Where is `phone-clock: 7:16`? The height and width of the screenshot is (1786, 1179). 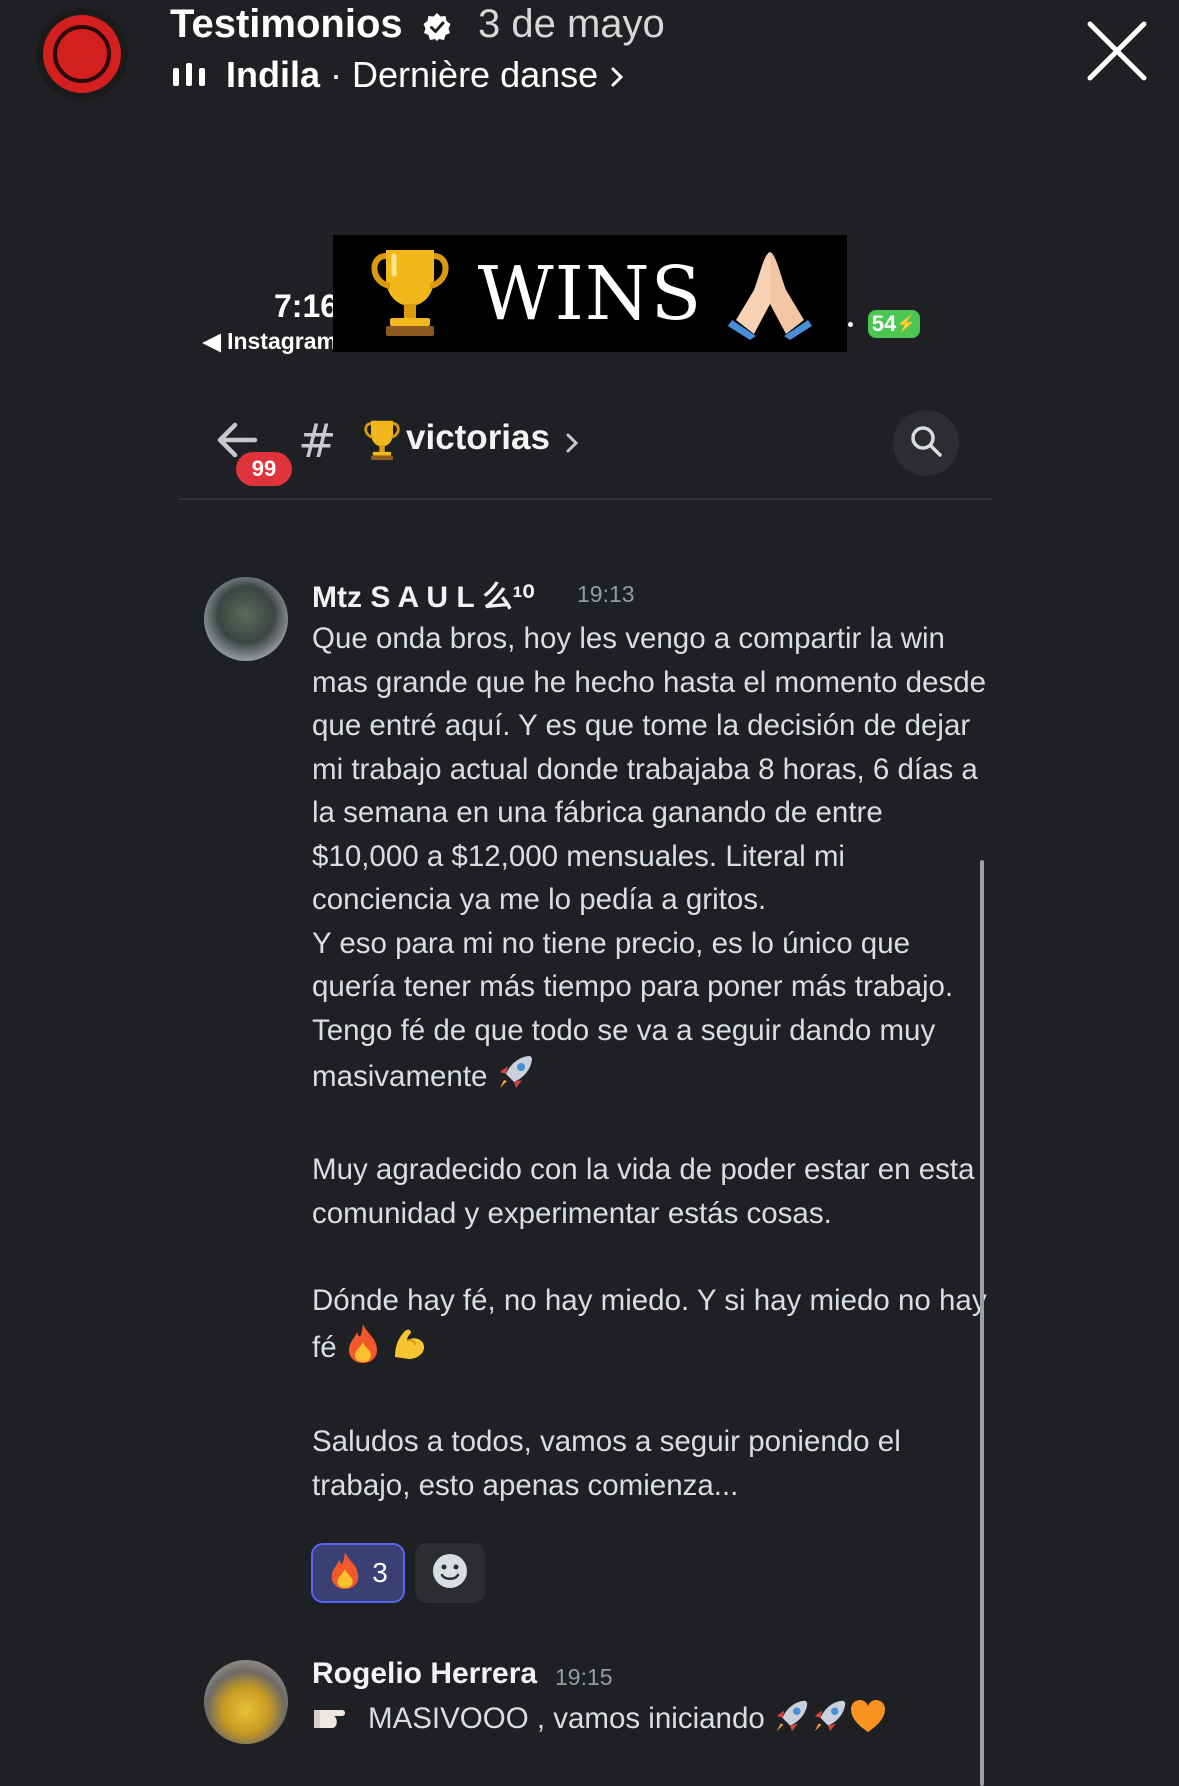 phone-clock: 7:16 is located at coordinates (306, 306).